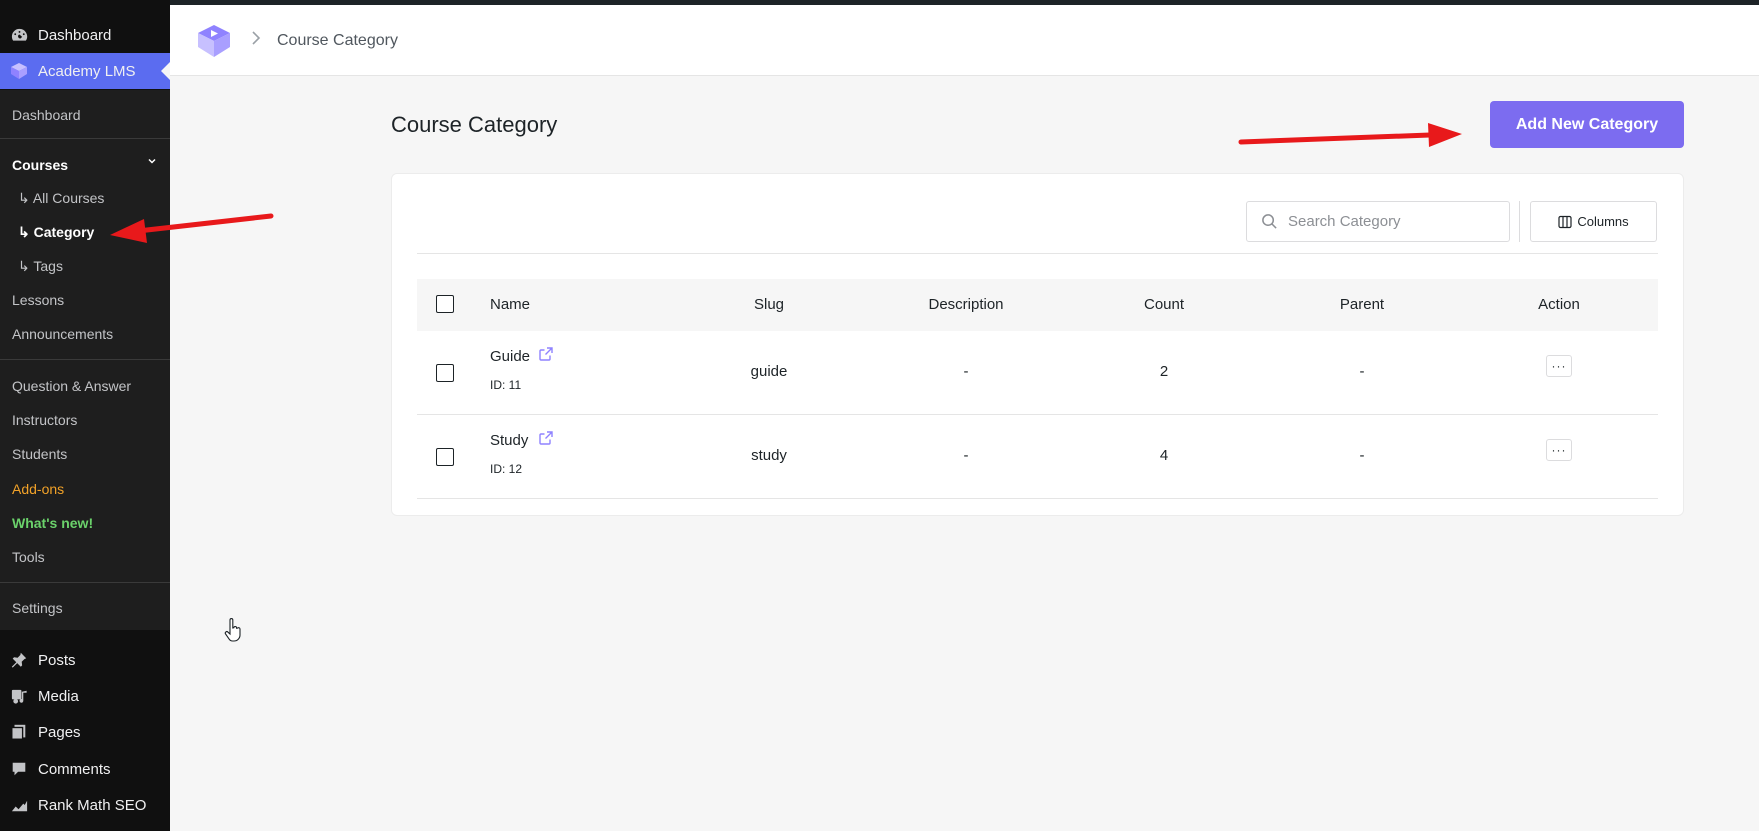  Describe the element at coordinates (510, 356) in the screenshot. I see `category-name-link: Guide` at that location.